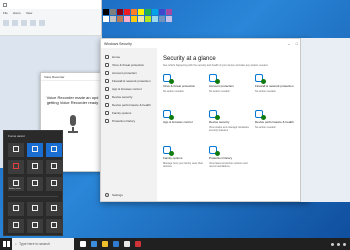  I want to click on sidebar-item-label: App & browser control, so click(127, 89).